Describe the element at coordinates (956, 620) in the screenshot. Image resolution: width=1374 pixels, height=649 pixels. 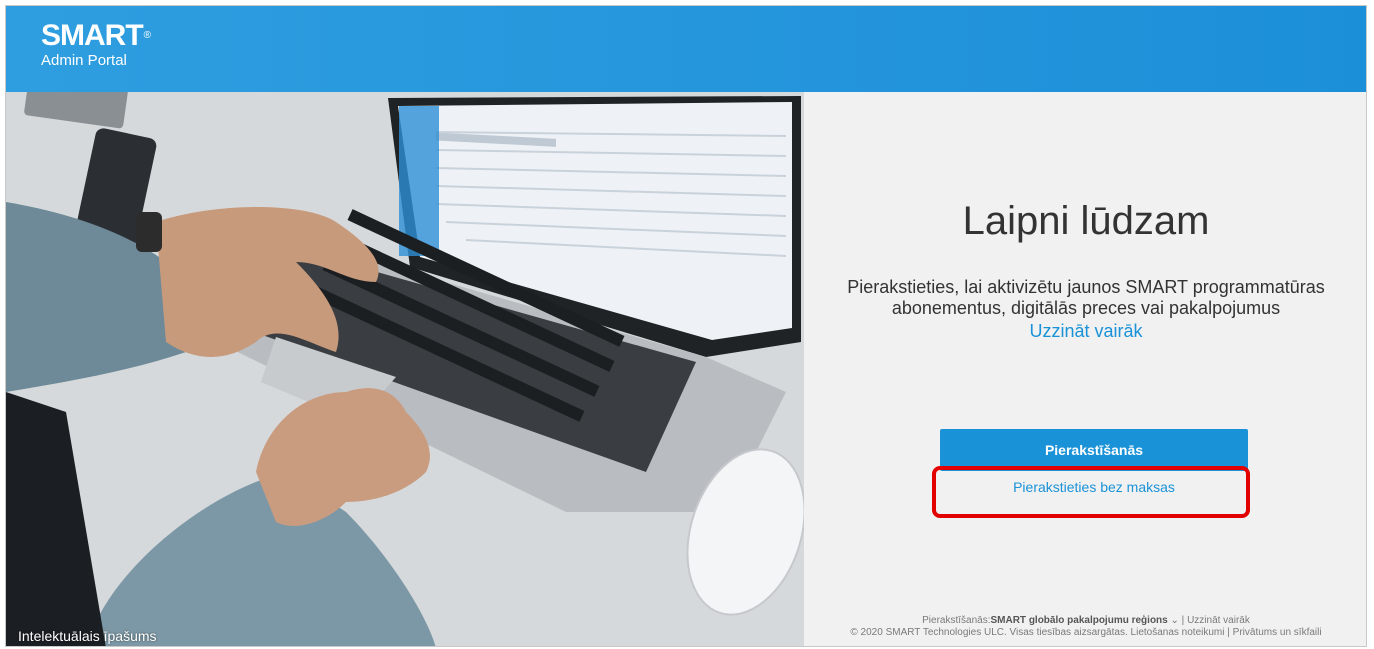
I see `region-prefix: Pierakstīšanās:` at that location.